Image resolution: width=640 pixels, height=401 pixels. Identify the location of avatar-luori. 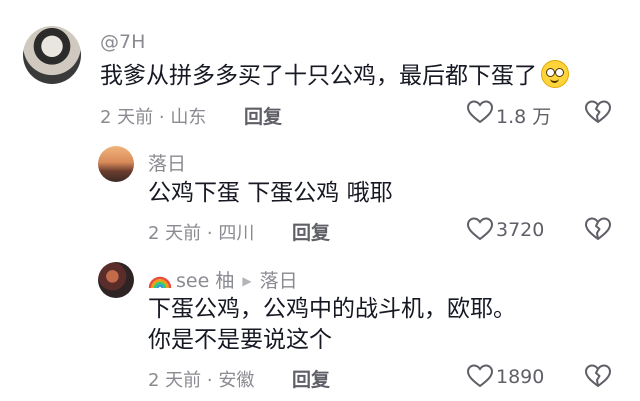
(116, 164).